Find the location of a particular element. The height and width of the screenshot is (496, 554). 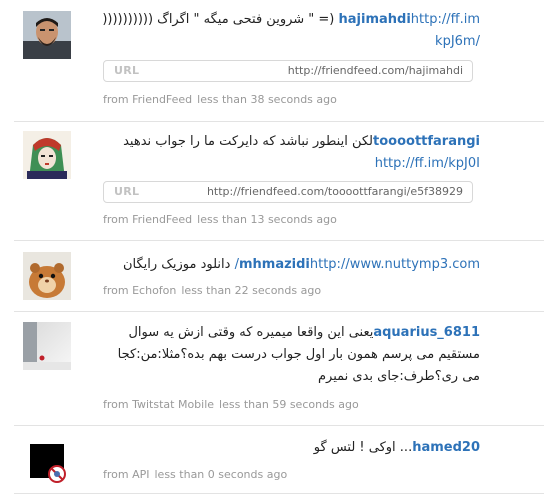

tweet-time: less than 13 seconds ago is located at coordinates (267, 219).